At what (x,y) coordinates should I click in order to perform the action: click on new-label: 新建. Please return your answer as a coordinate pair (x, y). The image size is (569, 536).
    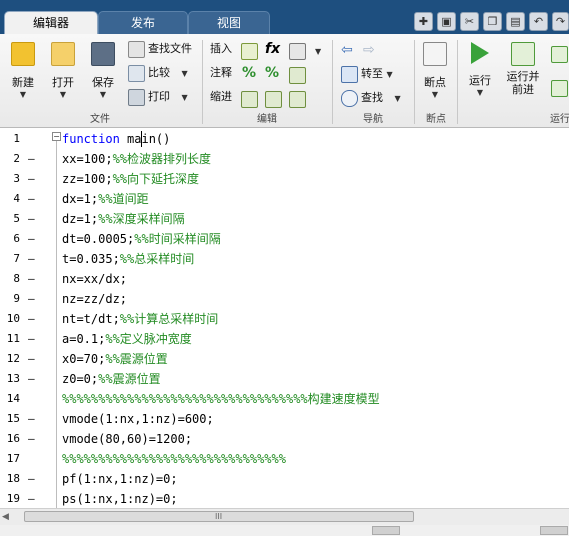
    Looking at the image, I should click on (23, 82).